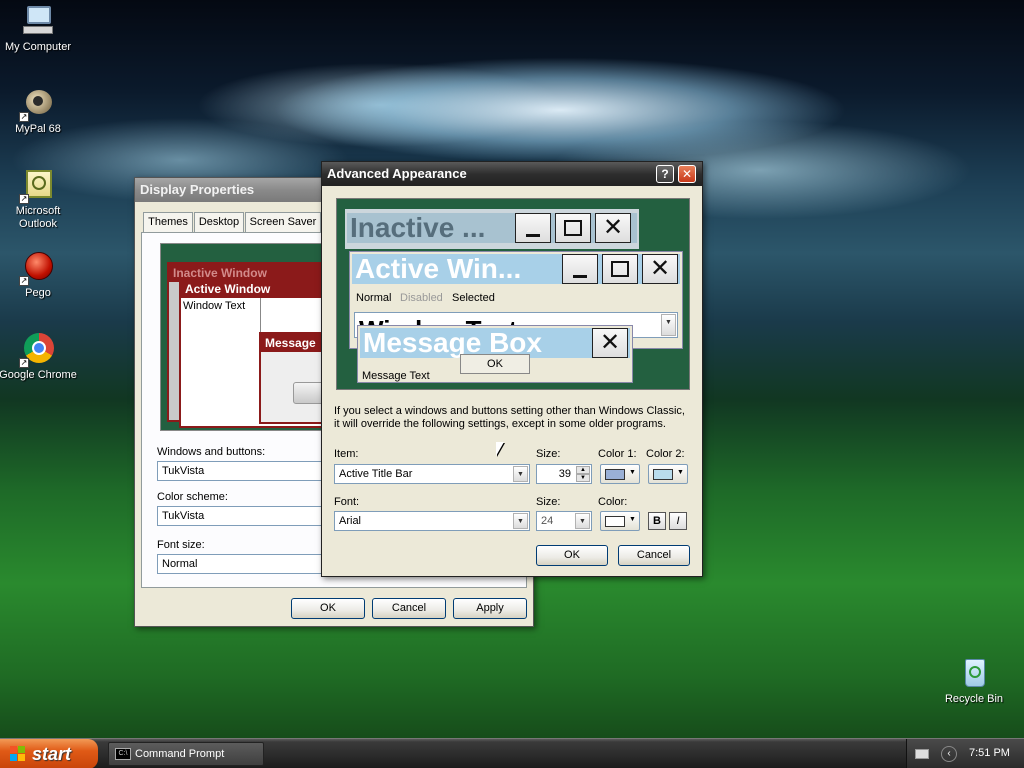  What do you see at coordinates (37, 268) in the screenshot?
I see `pego-icon: ↗` at bounding box center [37, 268].